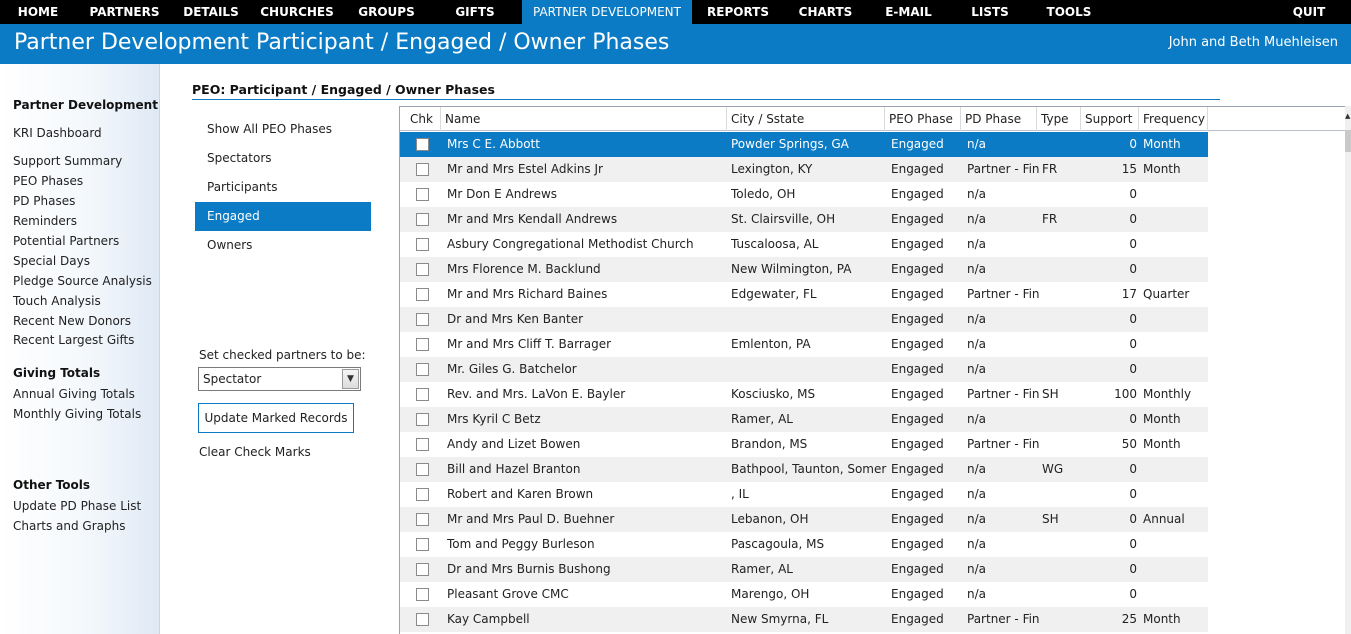  I want to click on sidebar-link-support-summary: Support Summary, so click(67, 161).